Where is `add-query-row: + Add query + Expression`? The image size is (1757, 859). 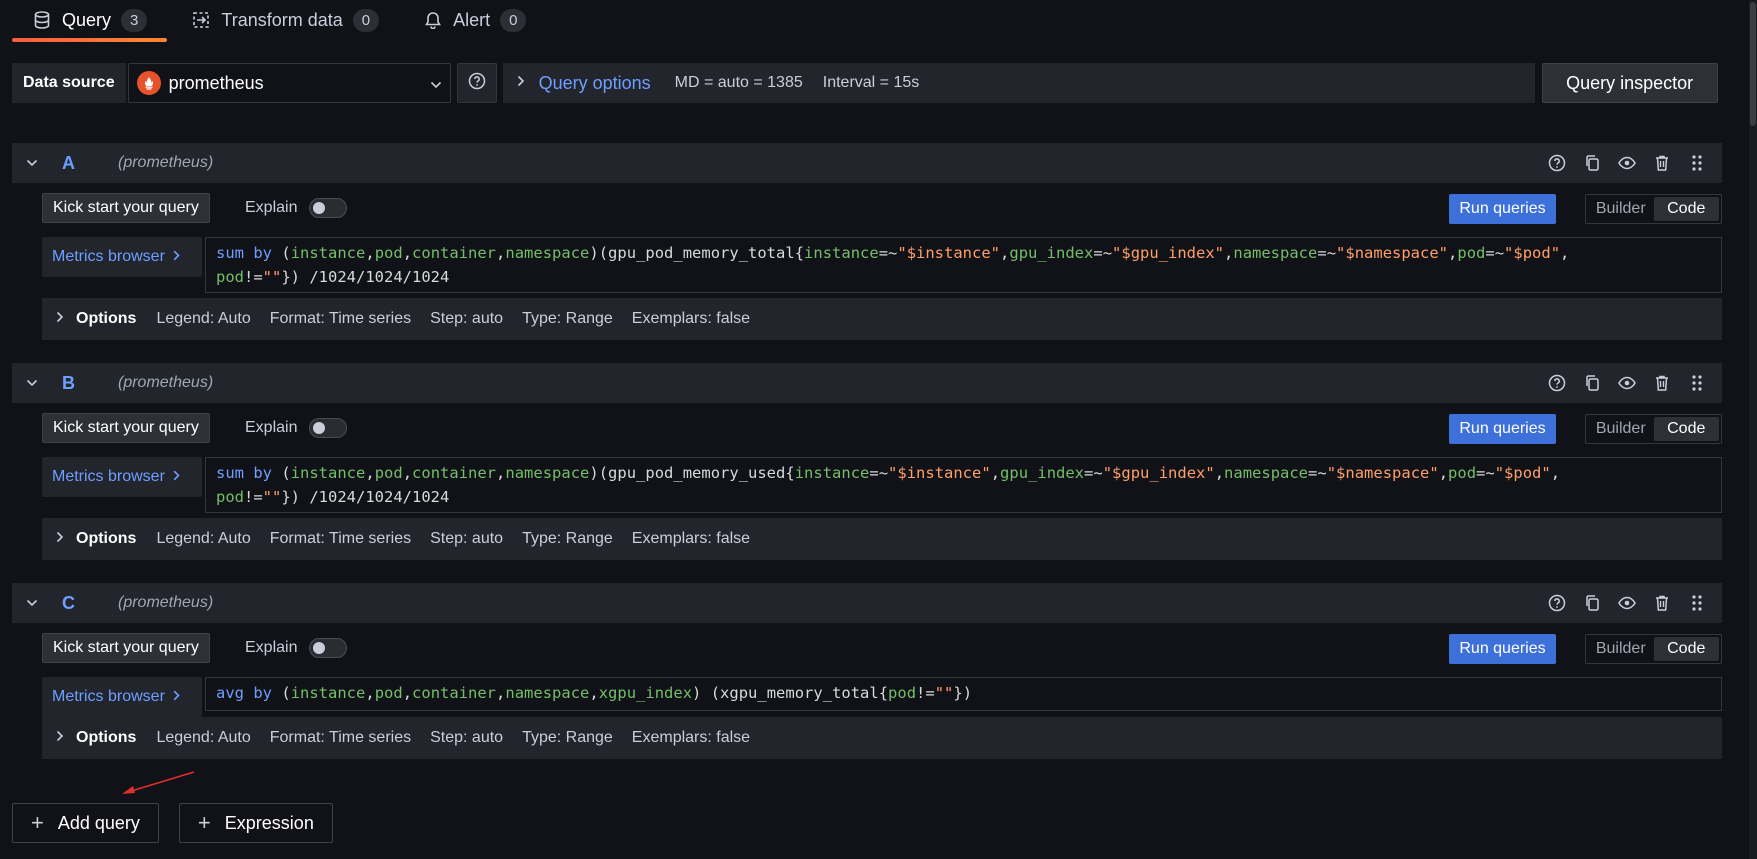 add-query-row: + Add query + Expression is located at coordinates (182, 823).